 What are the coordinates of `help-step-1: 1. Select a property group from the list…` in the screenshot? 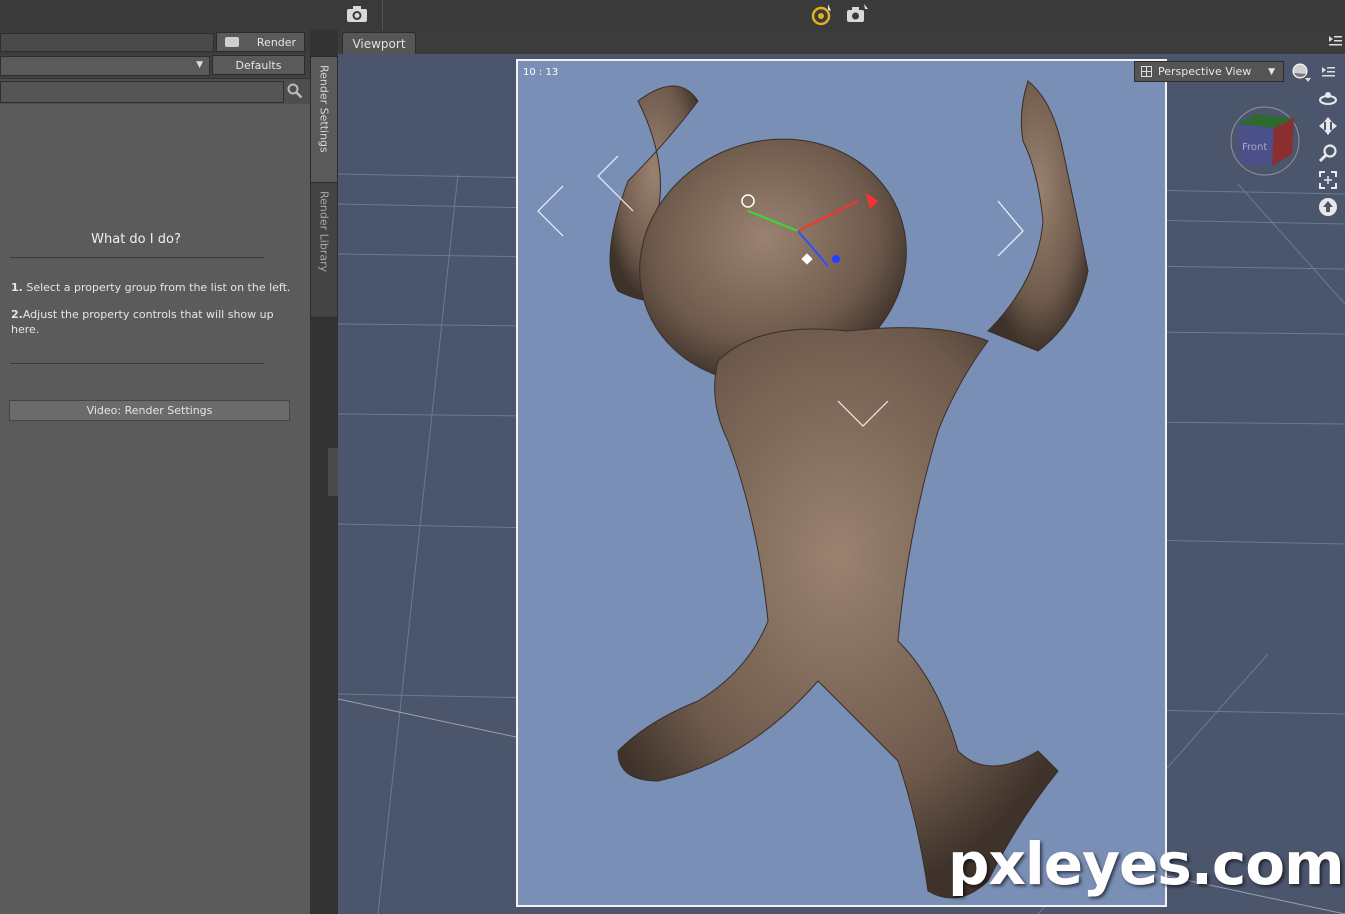 It's located at (156, 287).